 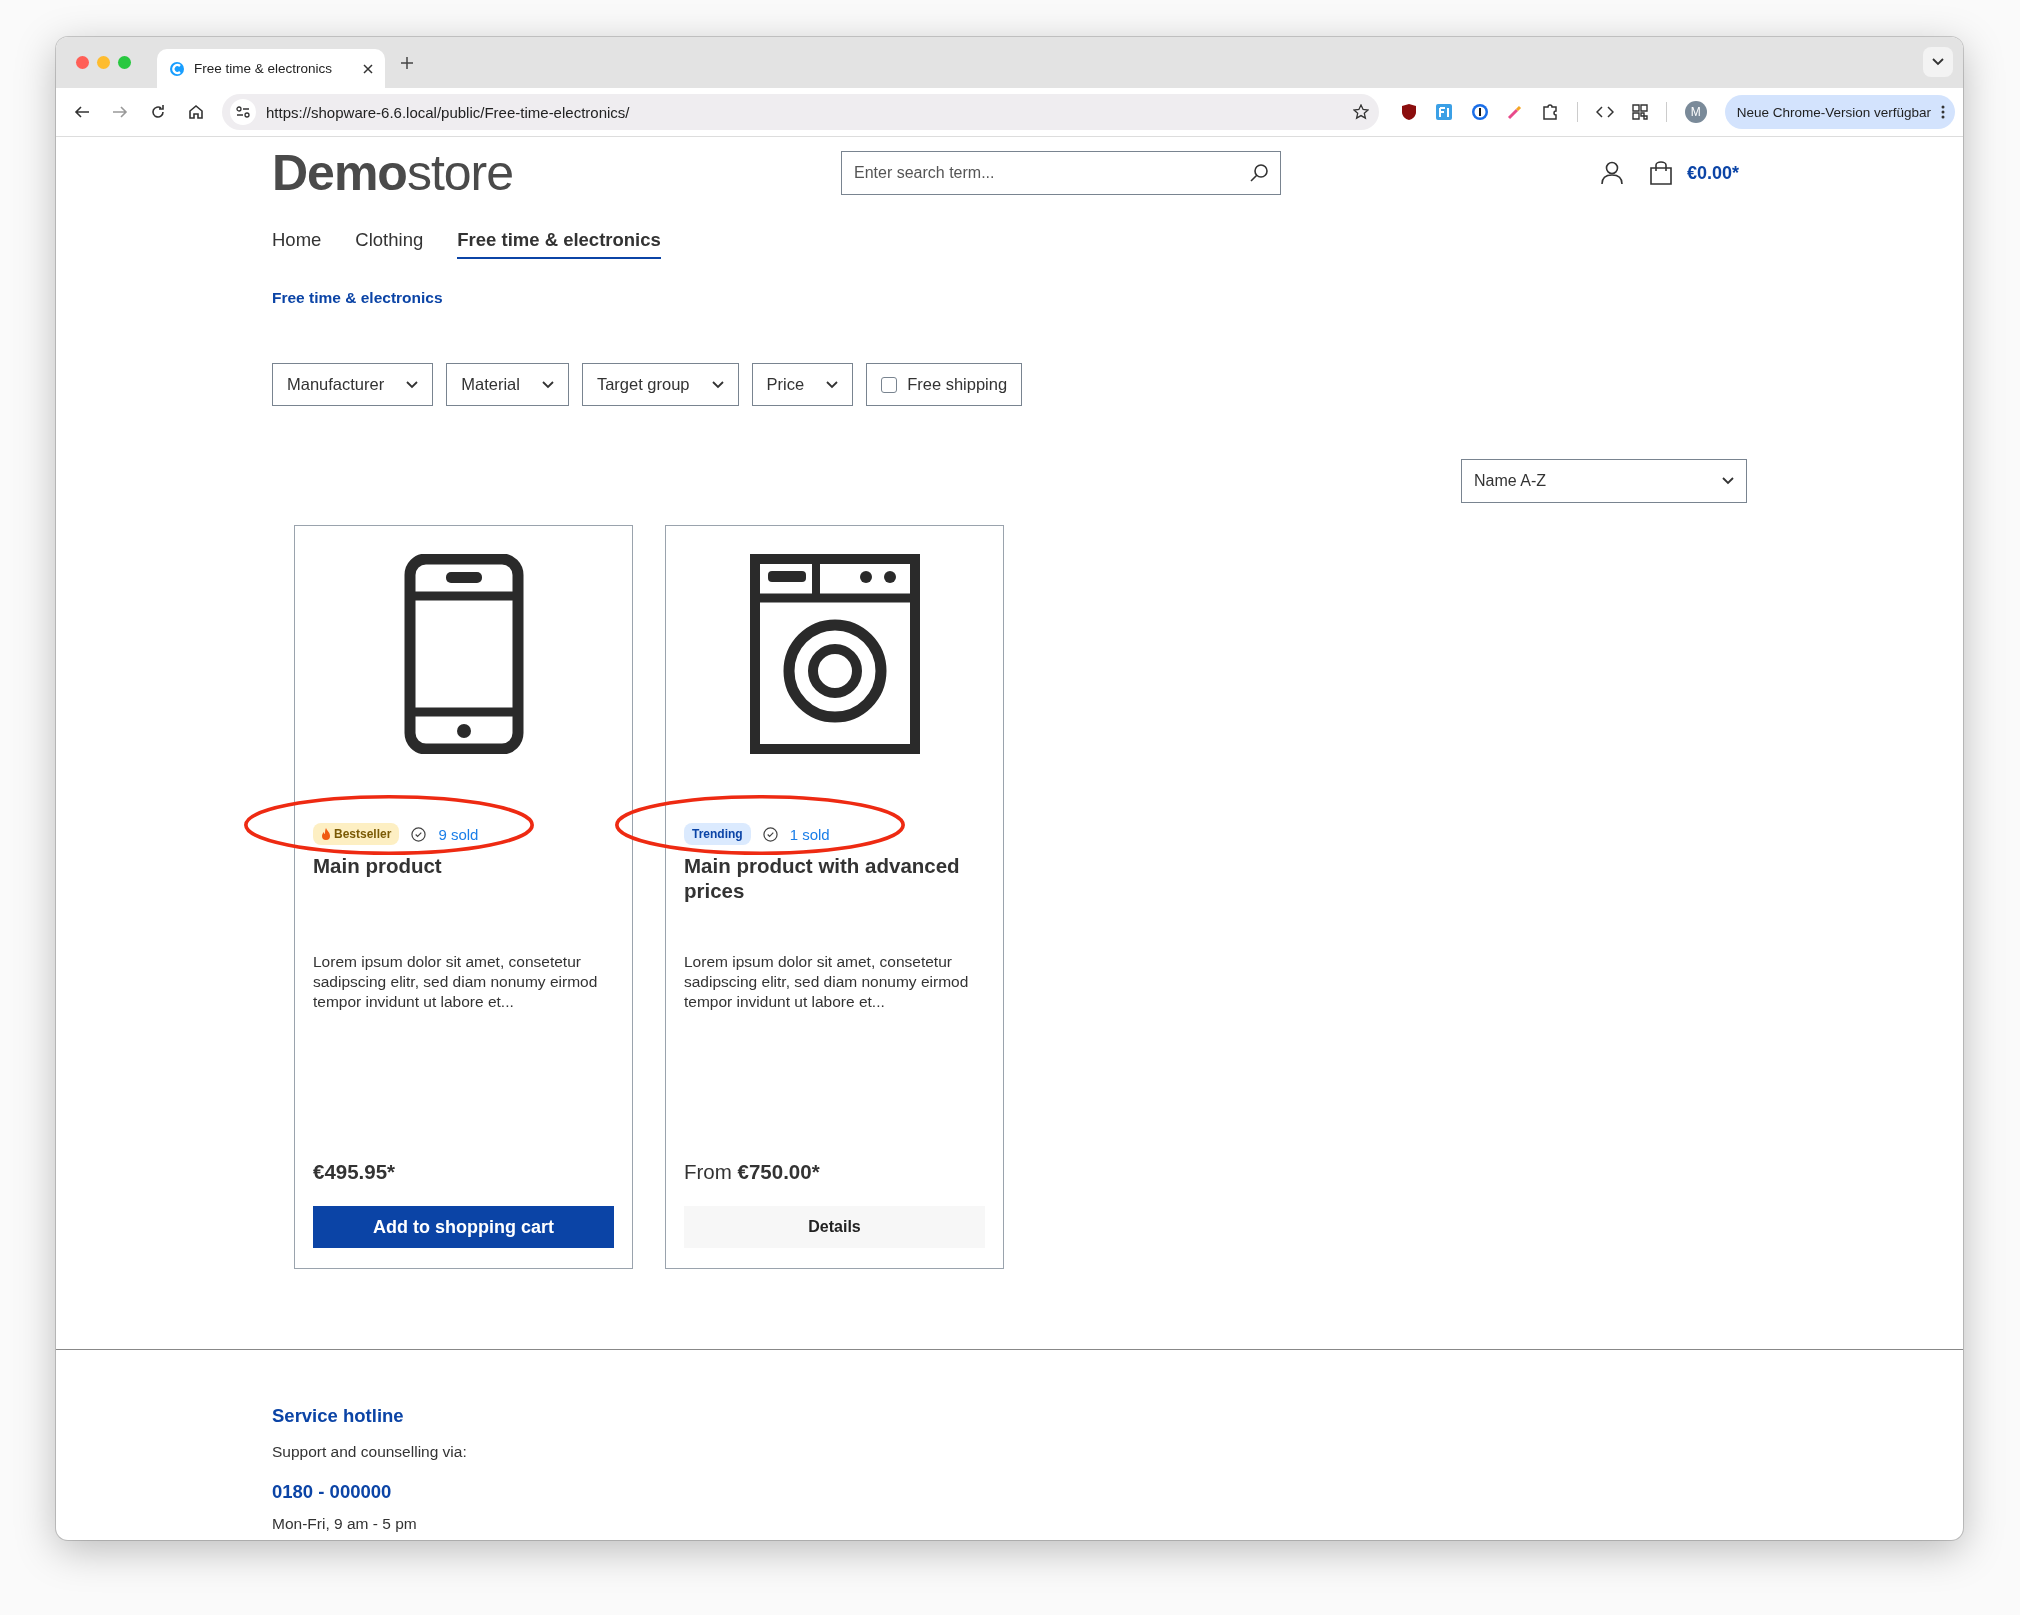 What do you see at coordinates (1639, 112) in the screenshot?
I see `qr-code-icon` at bounding box center [1639, 112].